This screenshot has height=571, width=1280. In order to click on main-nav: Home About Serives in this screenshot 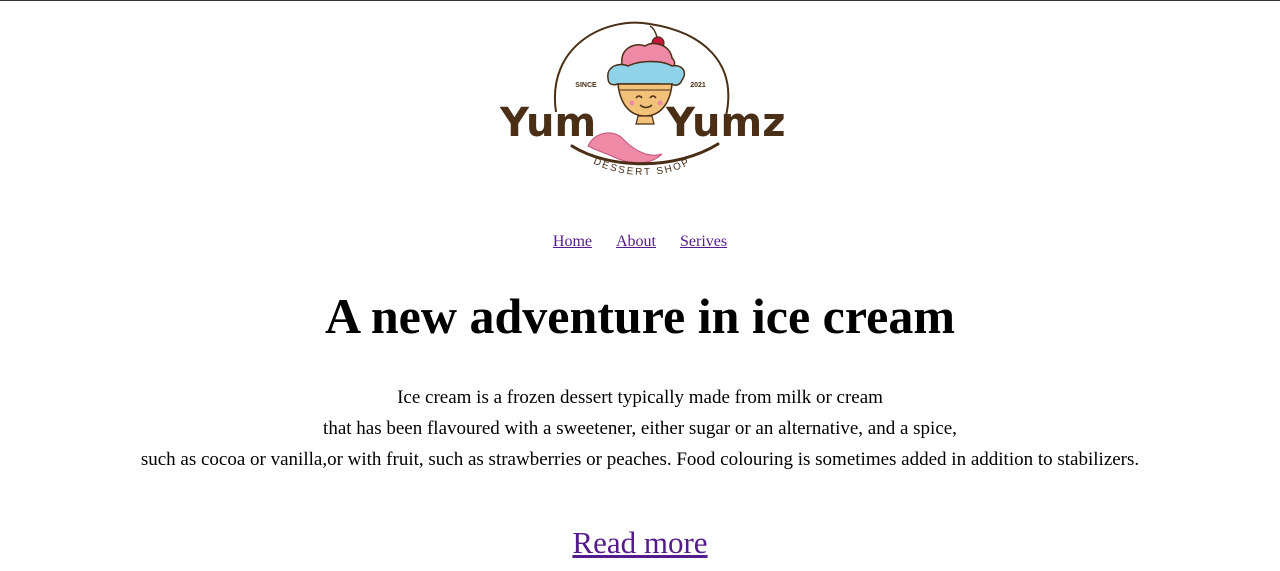, I will do `click(640, 242)`.